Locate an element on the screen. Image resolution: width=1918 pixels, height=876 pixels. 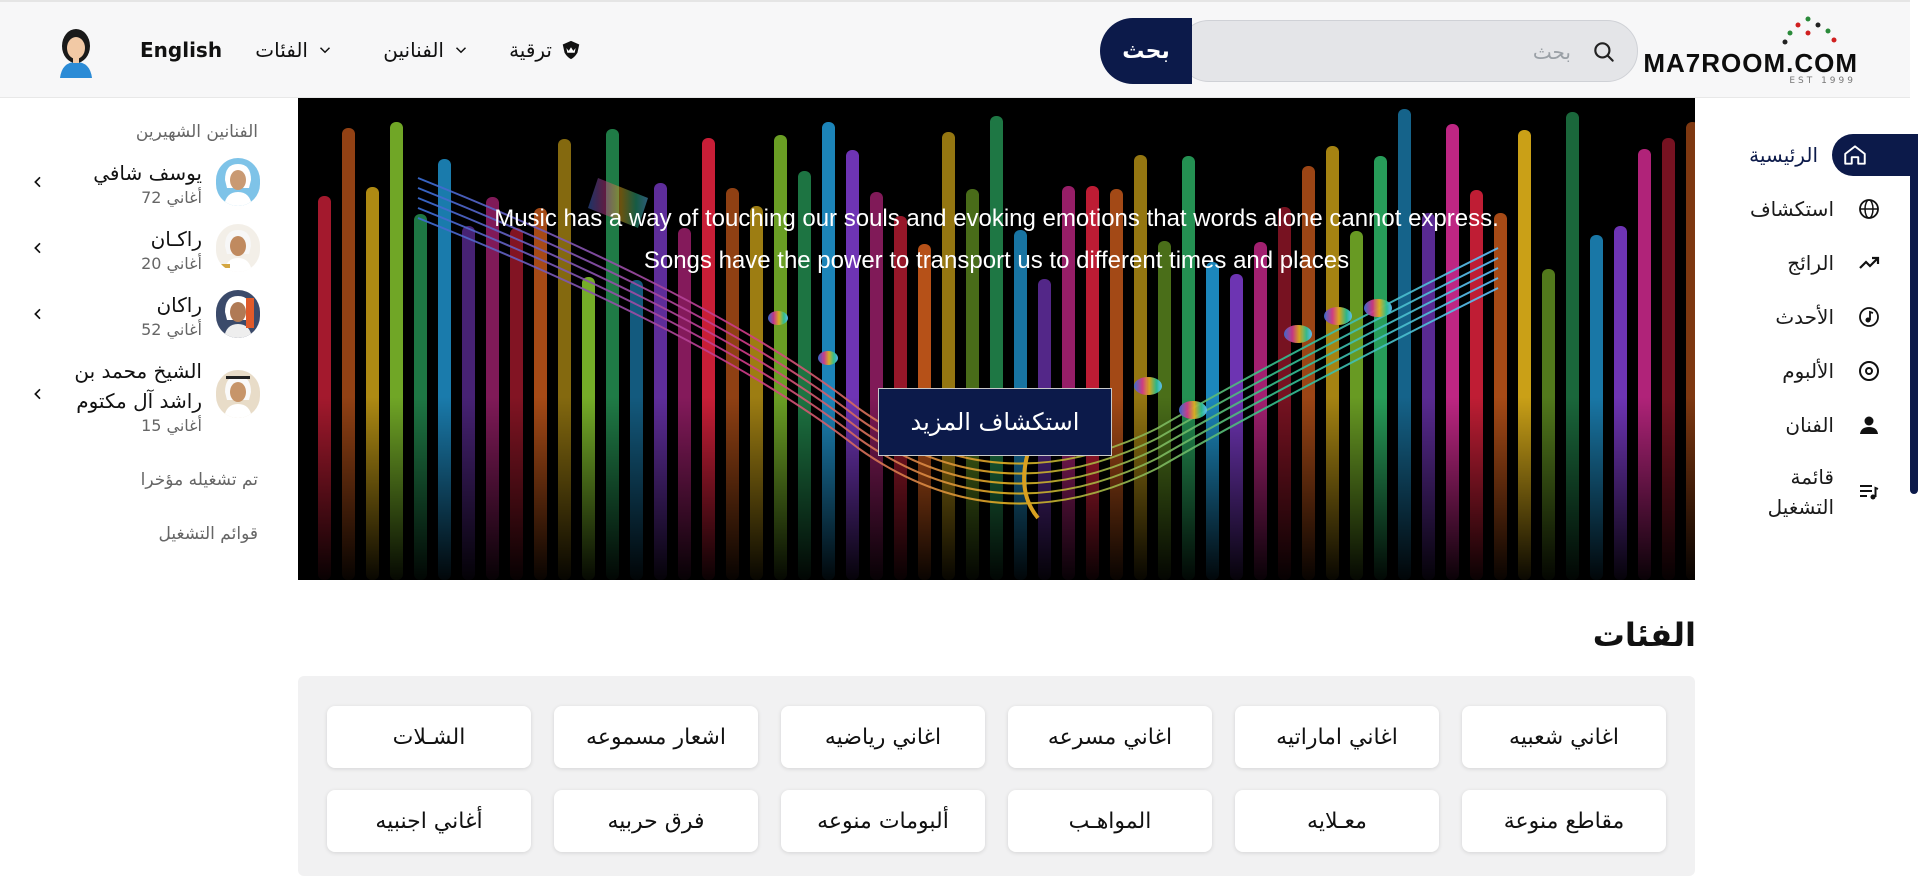
artist-name: راكان is located at coordinates (179, 305).